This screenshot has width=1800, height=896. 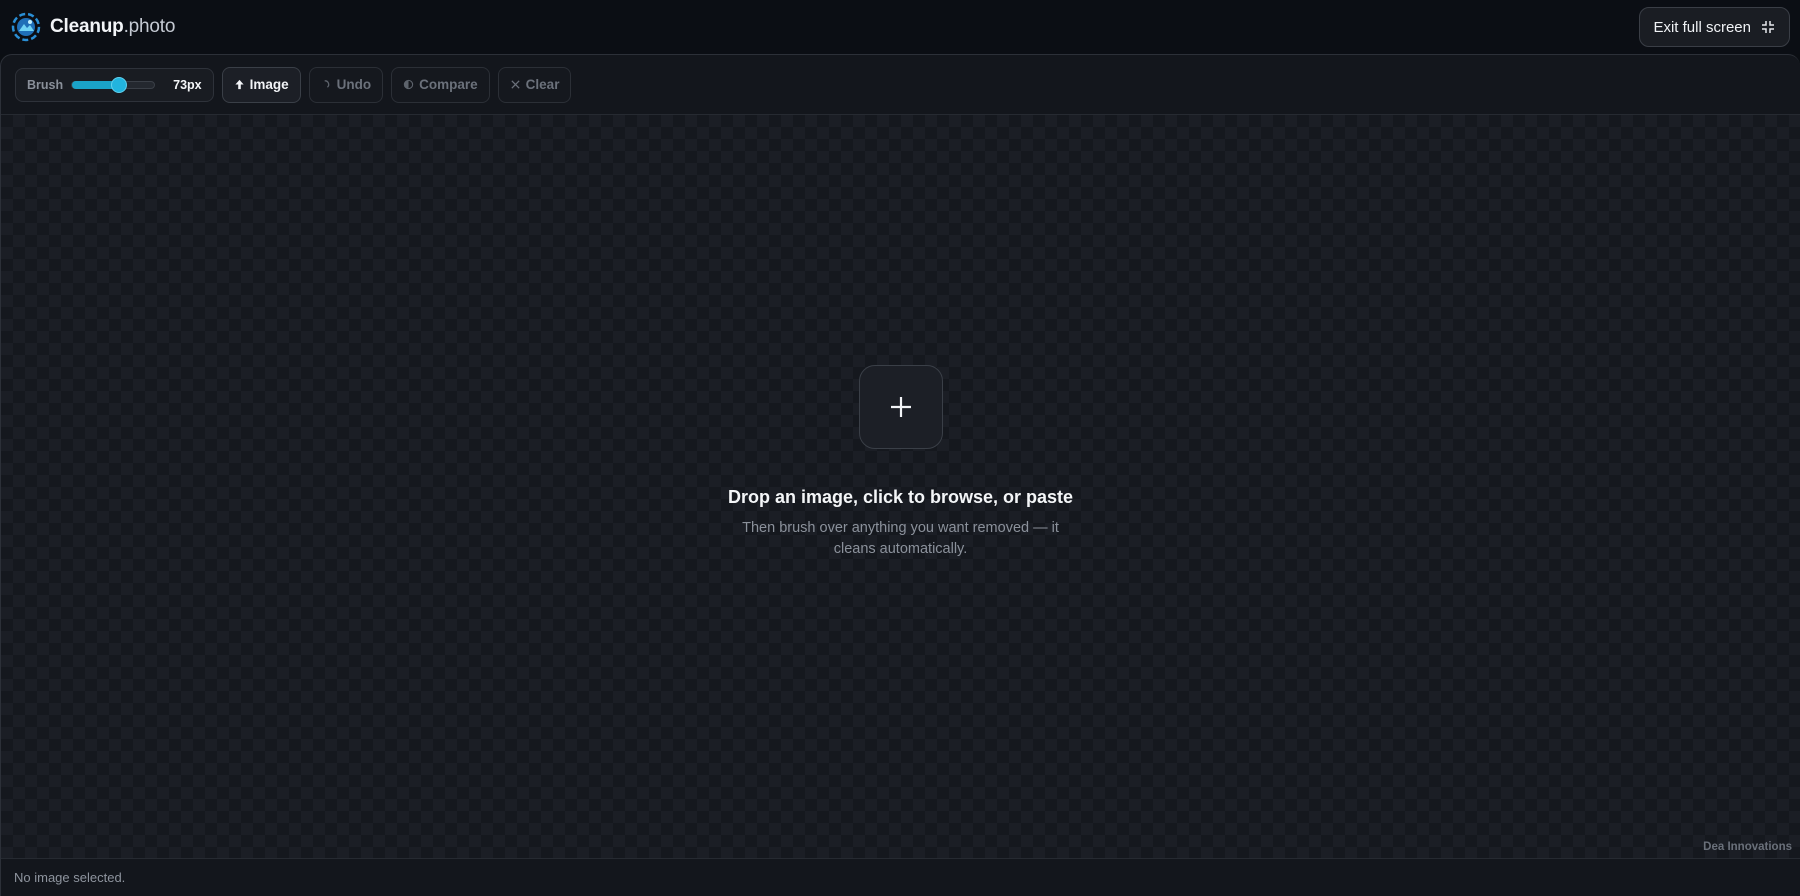 What do you see at coordinates (354, 84) in the screenshot?
I see `undo-label: Undo` at bounding box center [354, 84].